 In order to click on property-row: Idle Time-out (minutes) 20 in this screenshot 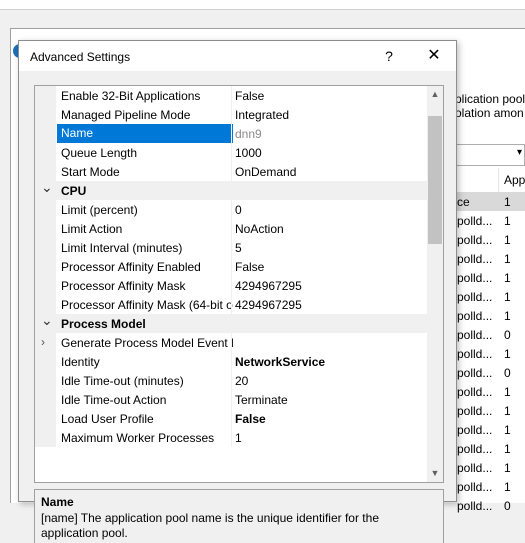, I will do `click(231, 380)`.